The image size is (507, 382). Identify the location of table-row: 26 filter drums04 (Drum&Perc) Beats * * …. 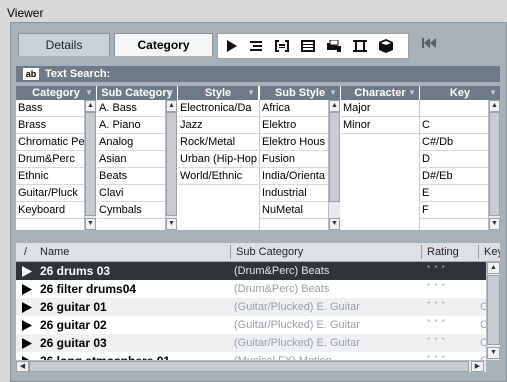
(251, 289).